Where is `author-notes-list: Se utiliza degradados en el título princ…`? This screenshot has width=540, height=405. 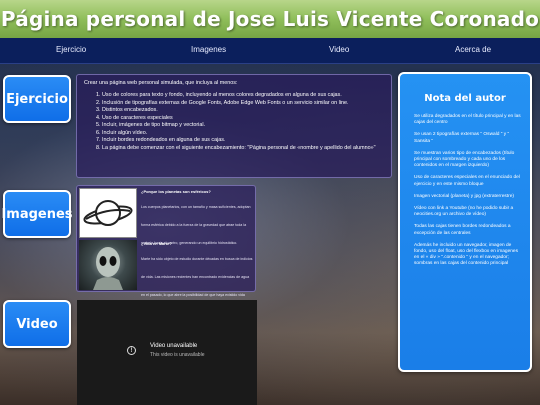
author-notes-list: Se utiliza degradados en el título princ… is located at coordinates (465, 186).